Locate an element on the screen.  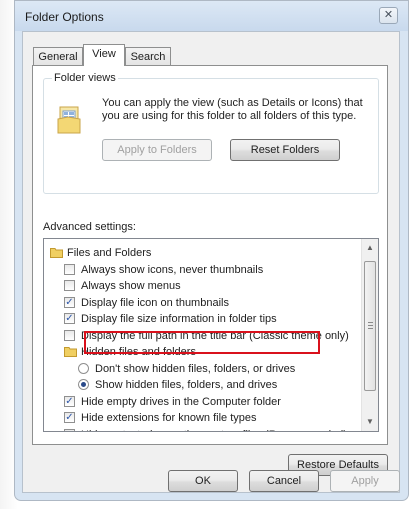
advanced-settings-scrollbar: ▲ ▼ is located at coordinates (369, 335).